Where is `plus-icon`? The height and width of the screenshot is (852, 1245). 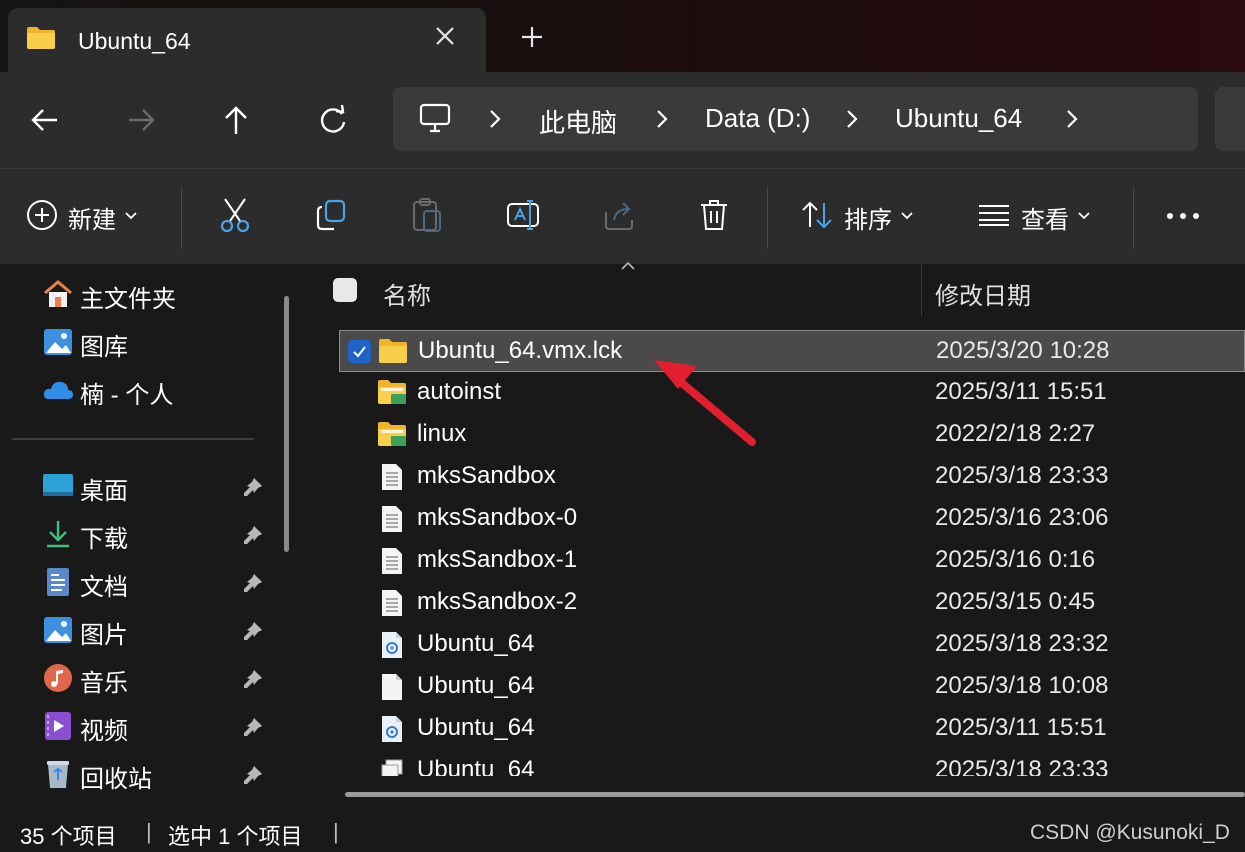
plus-icon is located at coordinates (532, 38).